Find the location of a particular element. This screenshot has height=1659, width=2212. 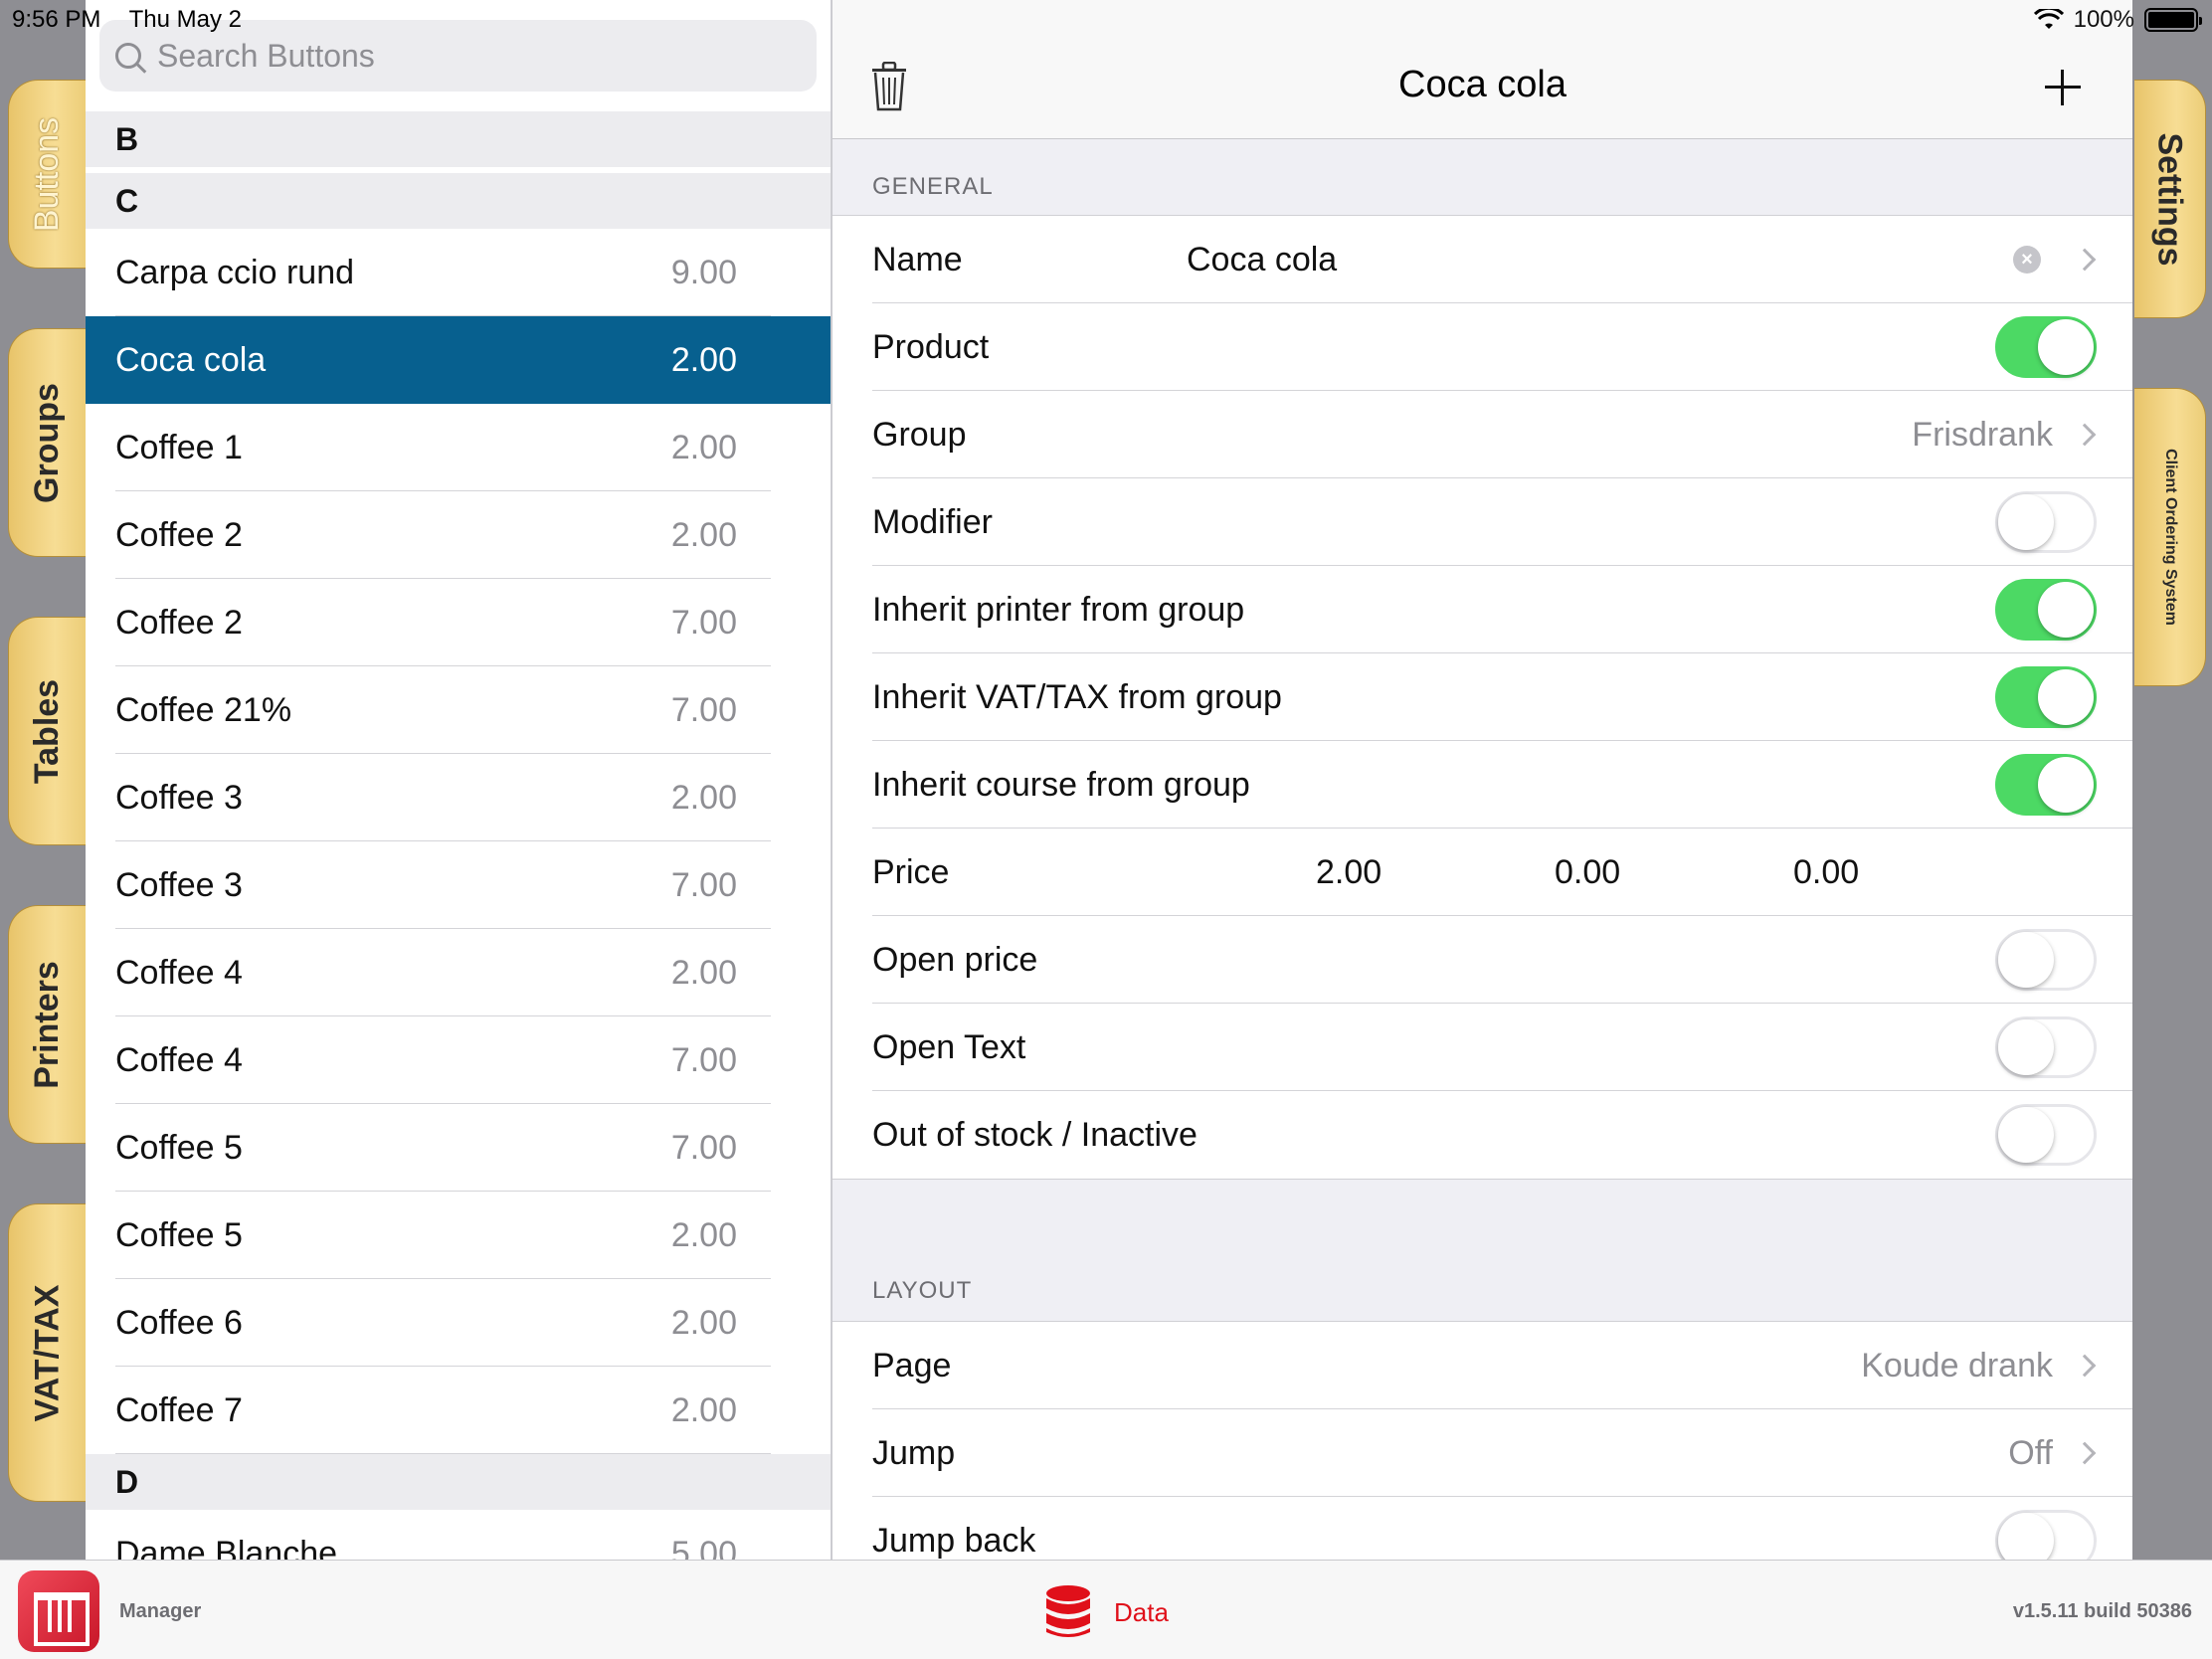

wifi-icon is located at coordinates (2048, 19).